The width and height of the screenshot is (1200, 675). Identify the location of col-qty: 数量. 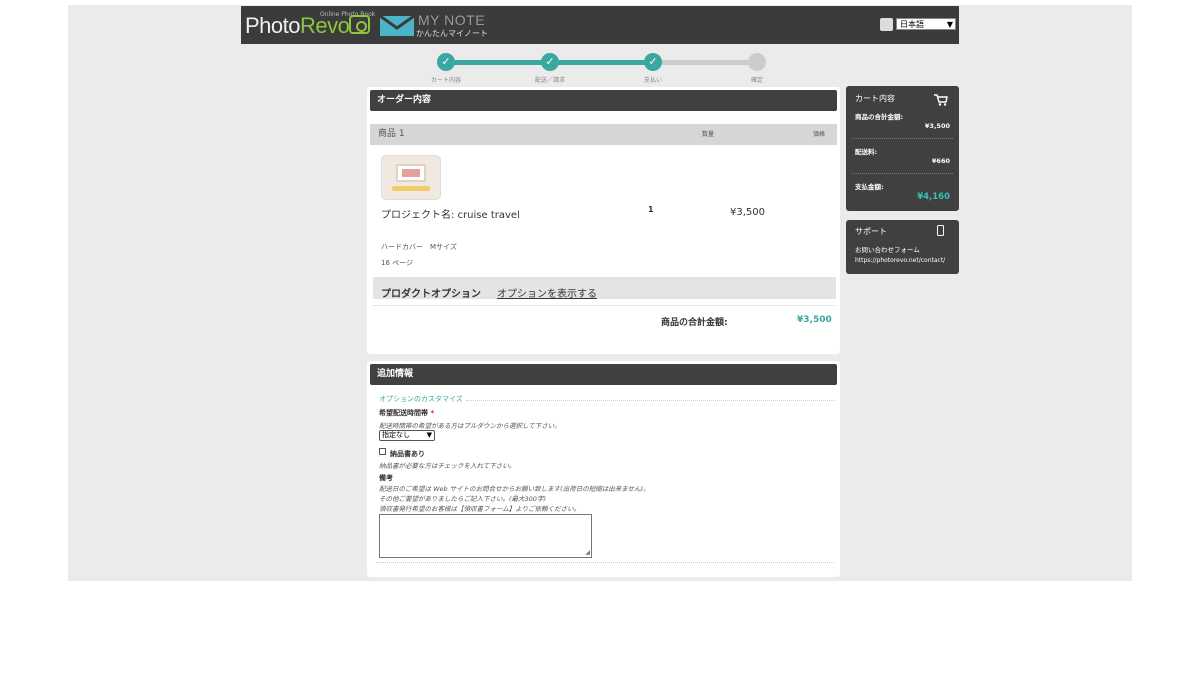
(708, 134).